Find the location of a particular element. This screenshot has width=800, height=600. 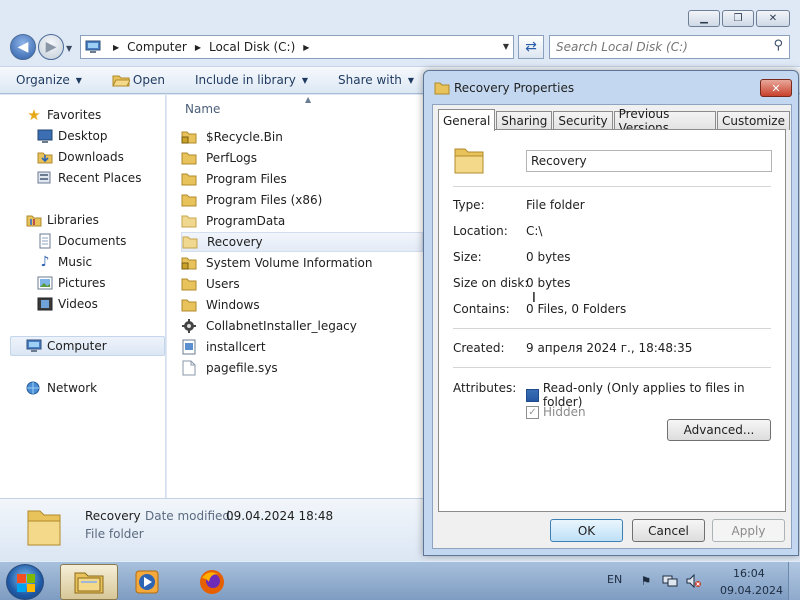

nav-music: ♪ Music is located at coordinates (65, 262).